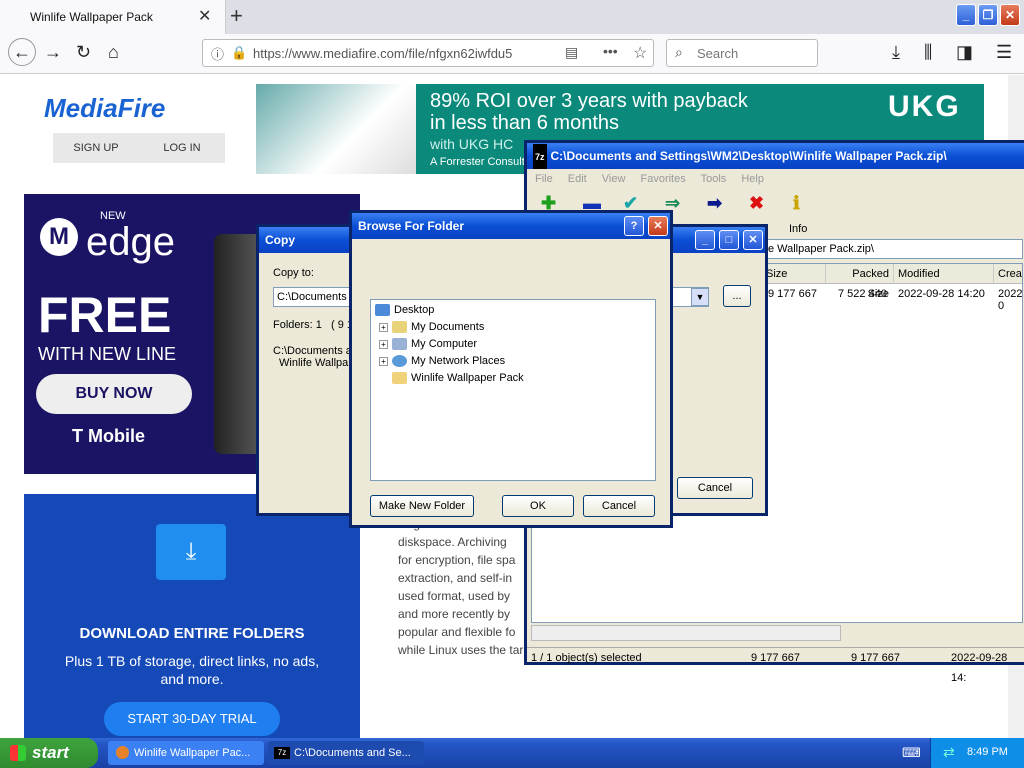  I want to click on menu-item-file: File, so click(551, 179).